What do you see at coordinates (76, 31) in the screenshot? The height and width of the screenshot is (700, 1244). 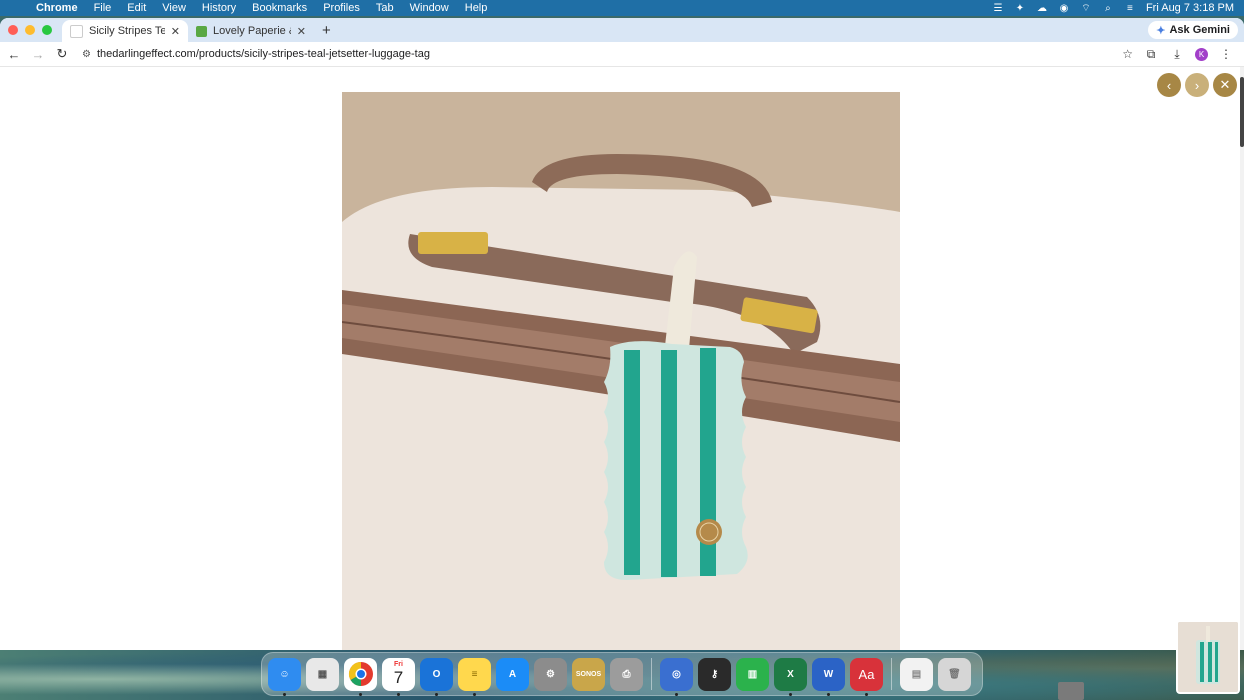 I see `favicon-icon` at bounding box center [76, 31].